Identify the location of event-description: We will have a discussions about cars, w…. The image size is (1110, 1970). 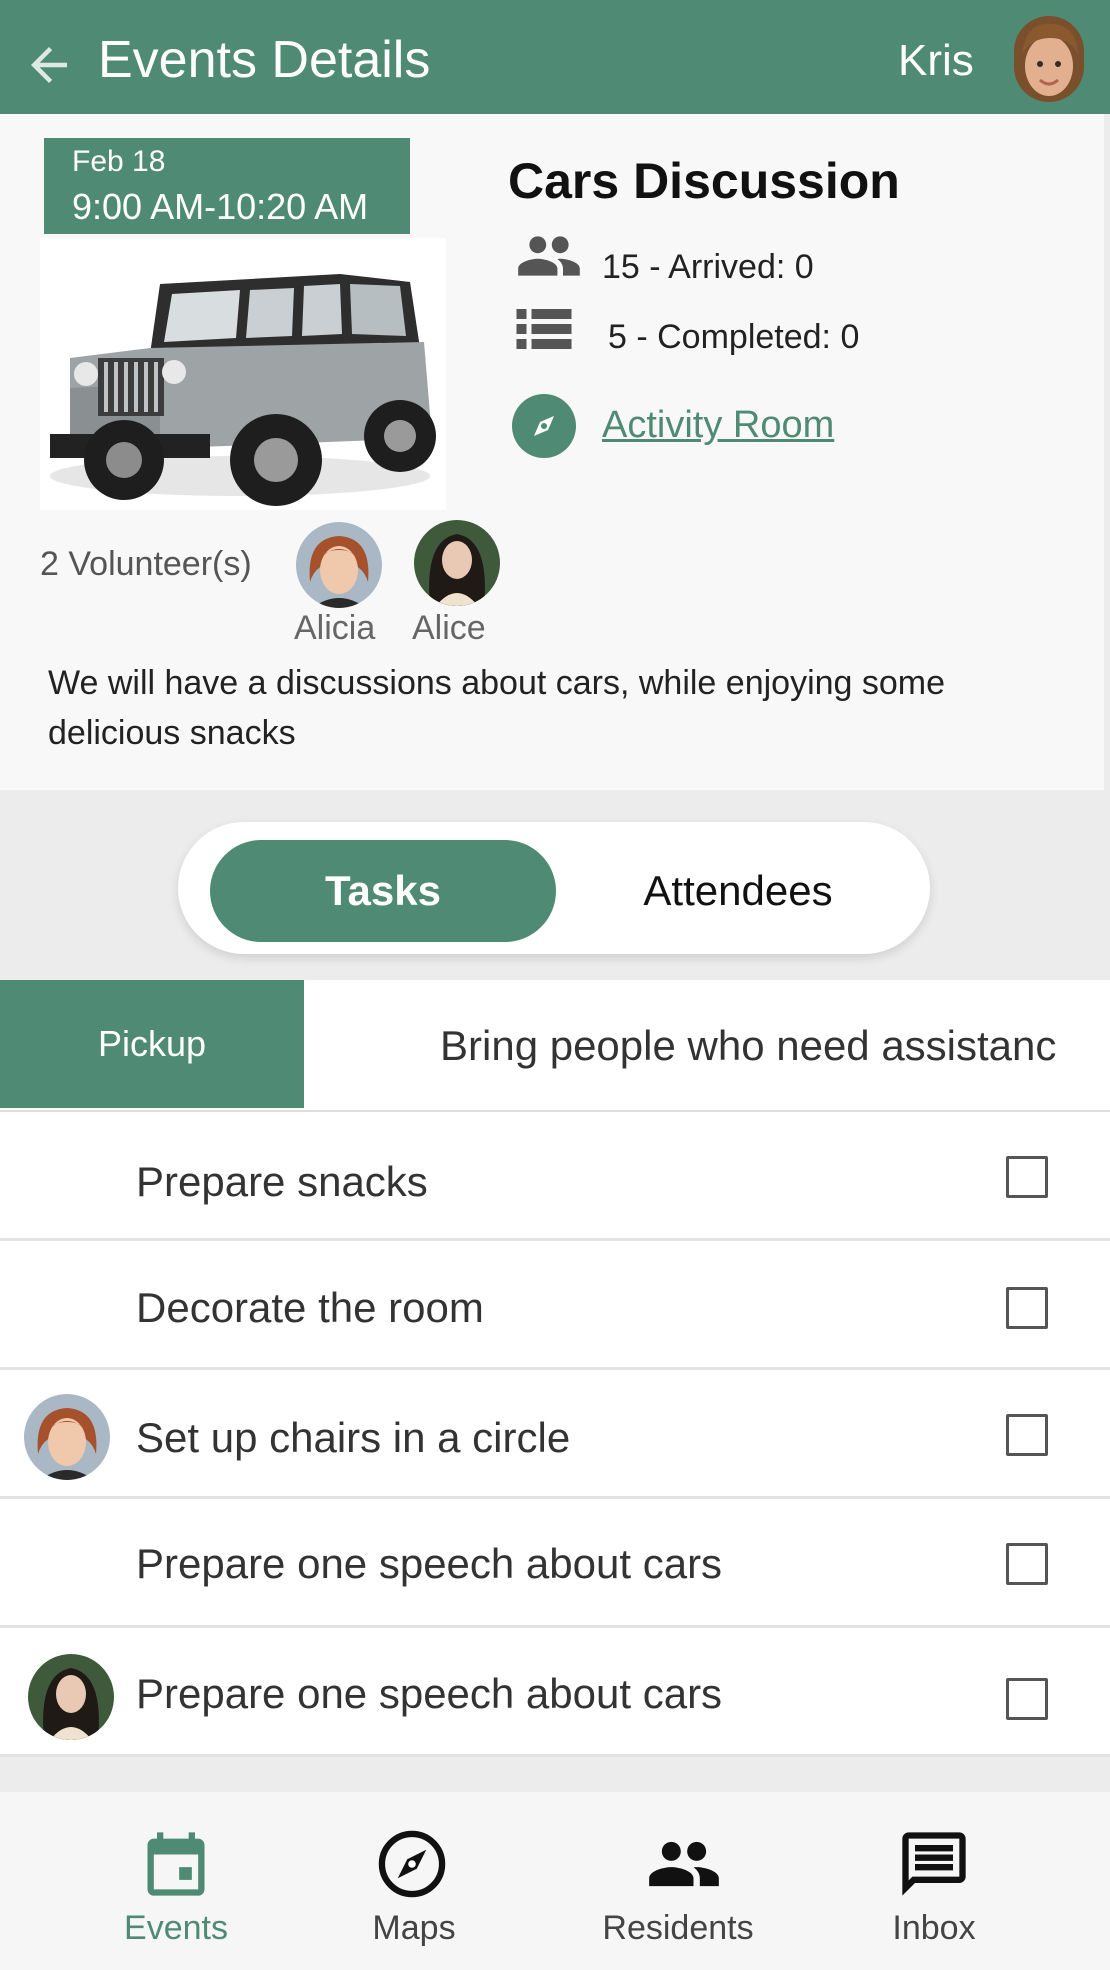
(497, 708).